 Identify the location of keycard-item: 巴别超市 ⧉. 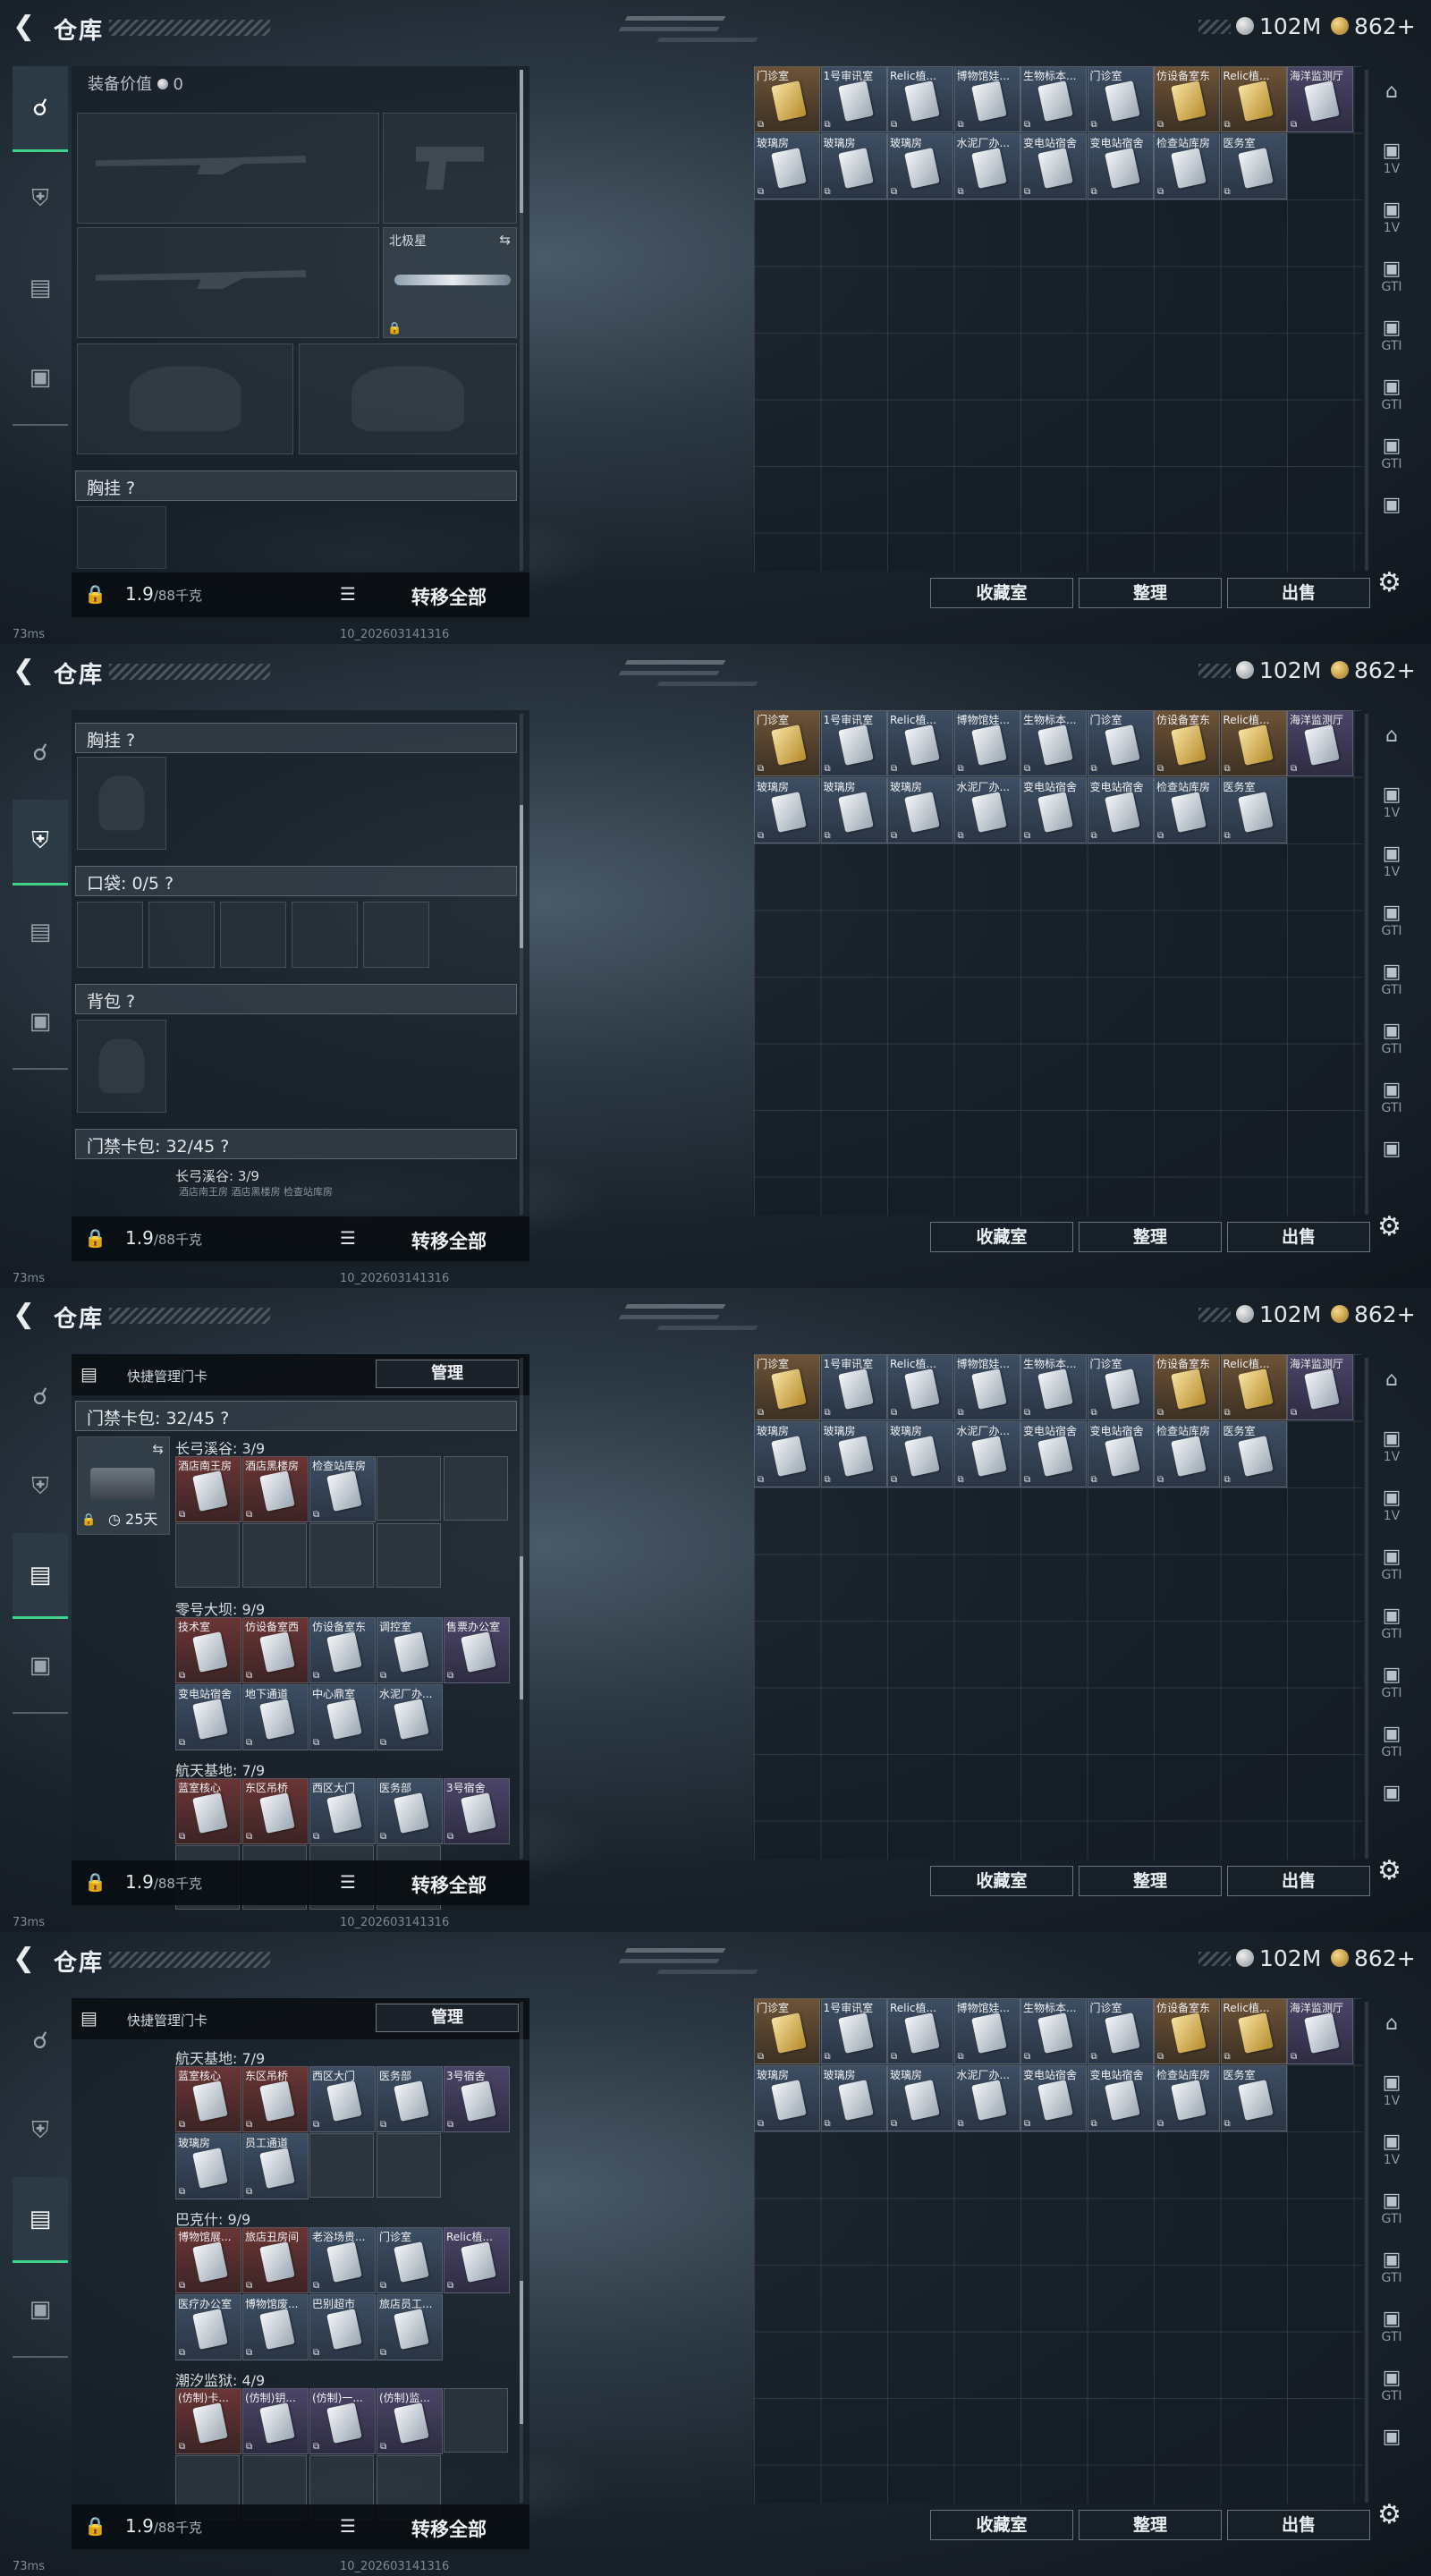
(342, 2327).